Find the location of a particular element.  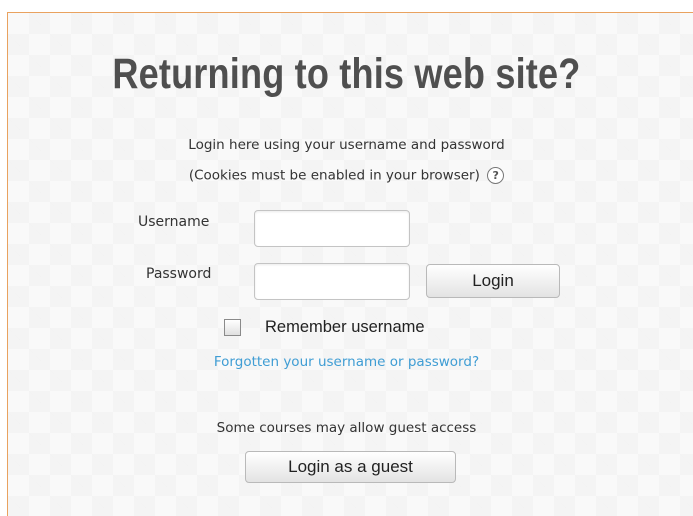

password-label: Password is located at coordinates (179, 274).